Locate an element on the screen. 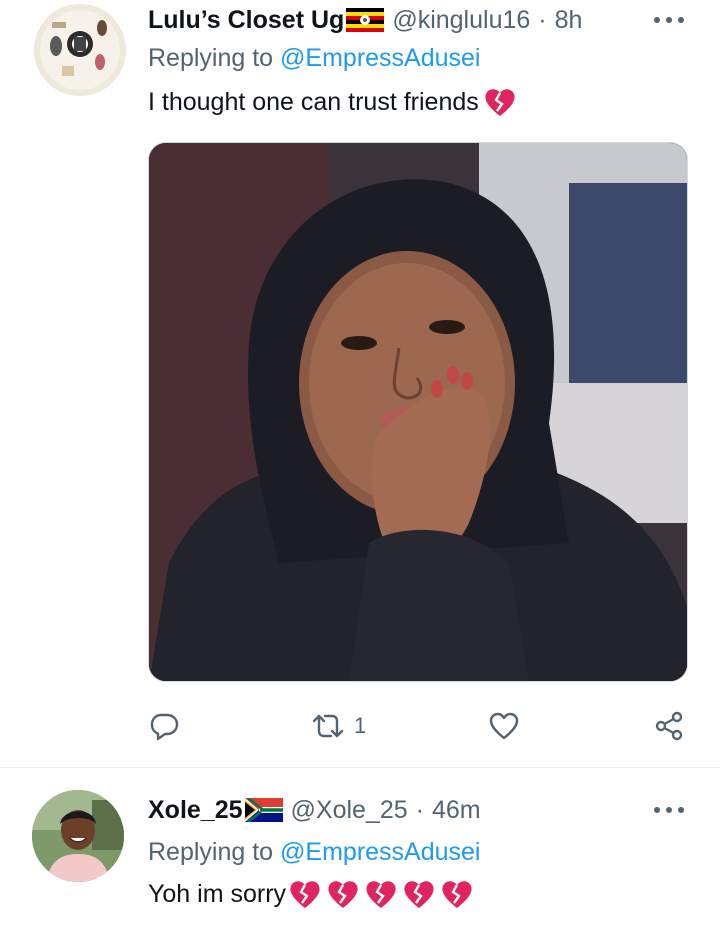 The image size is (720, 927). share-icon is located at coordinates (669, 726).